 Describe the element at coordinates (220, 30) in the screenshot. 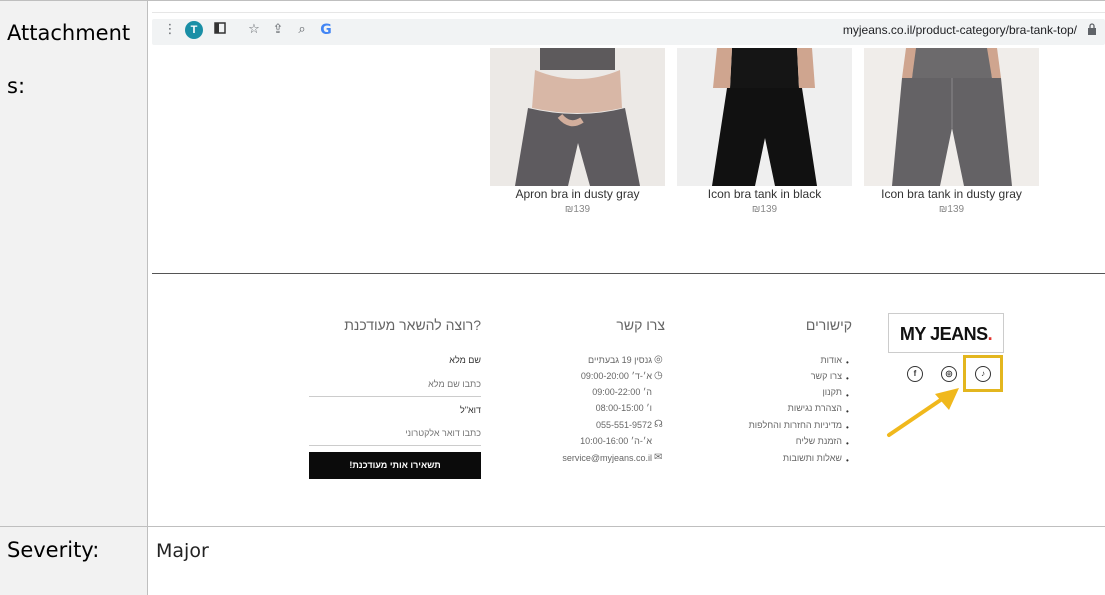

I see `sidepanel-icon` at that location.